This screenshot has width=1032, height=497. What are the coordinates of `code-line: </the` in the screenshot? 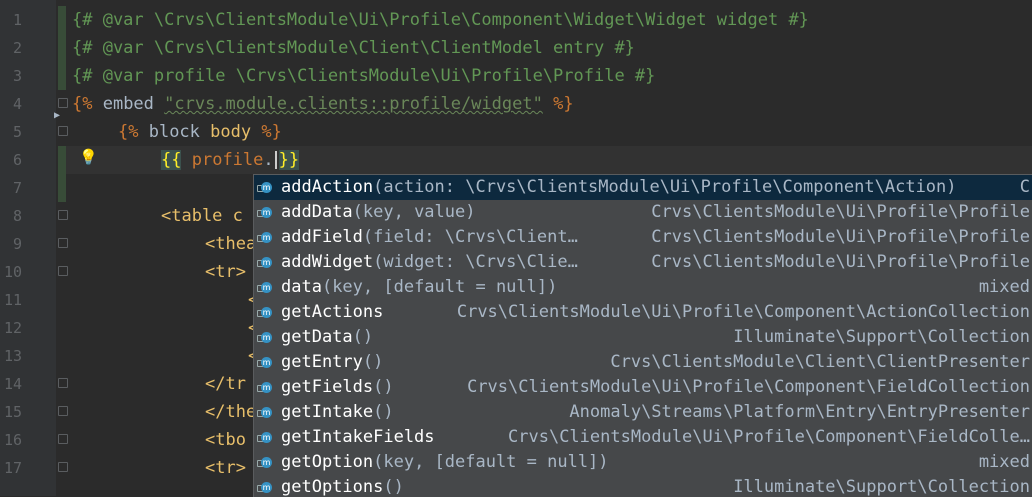 It's located at (230, 412).